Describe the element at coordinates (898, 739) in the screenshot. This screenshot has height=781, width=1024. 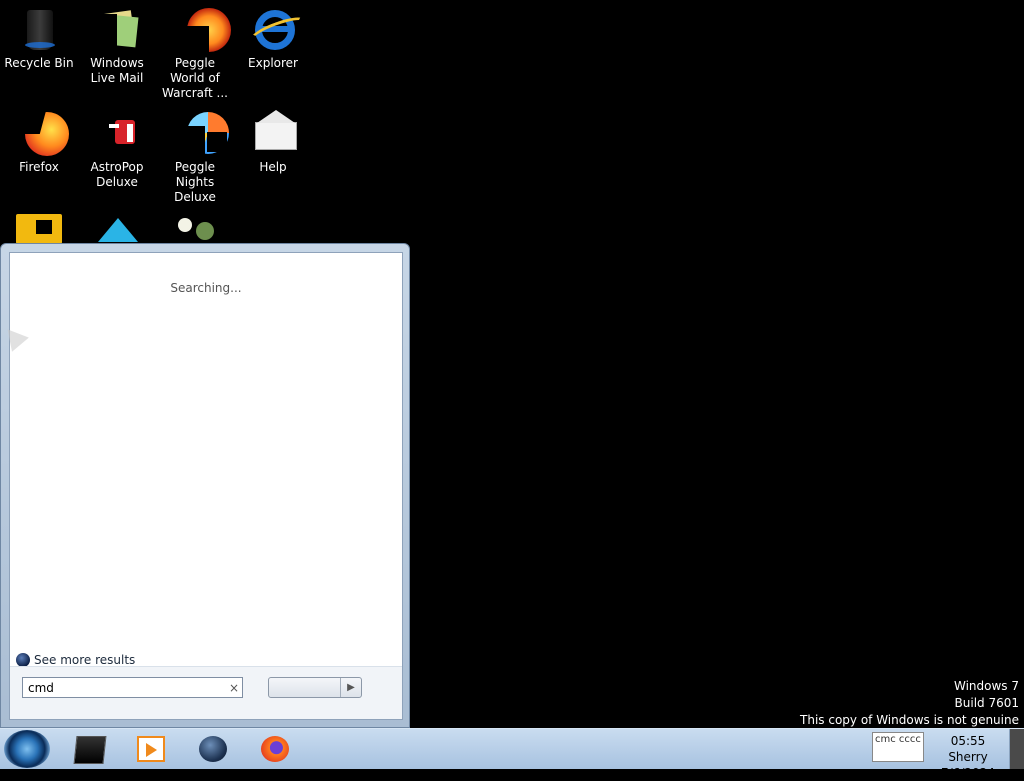
I see `tray-notification-text: cmc cccc` at that location.